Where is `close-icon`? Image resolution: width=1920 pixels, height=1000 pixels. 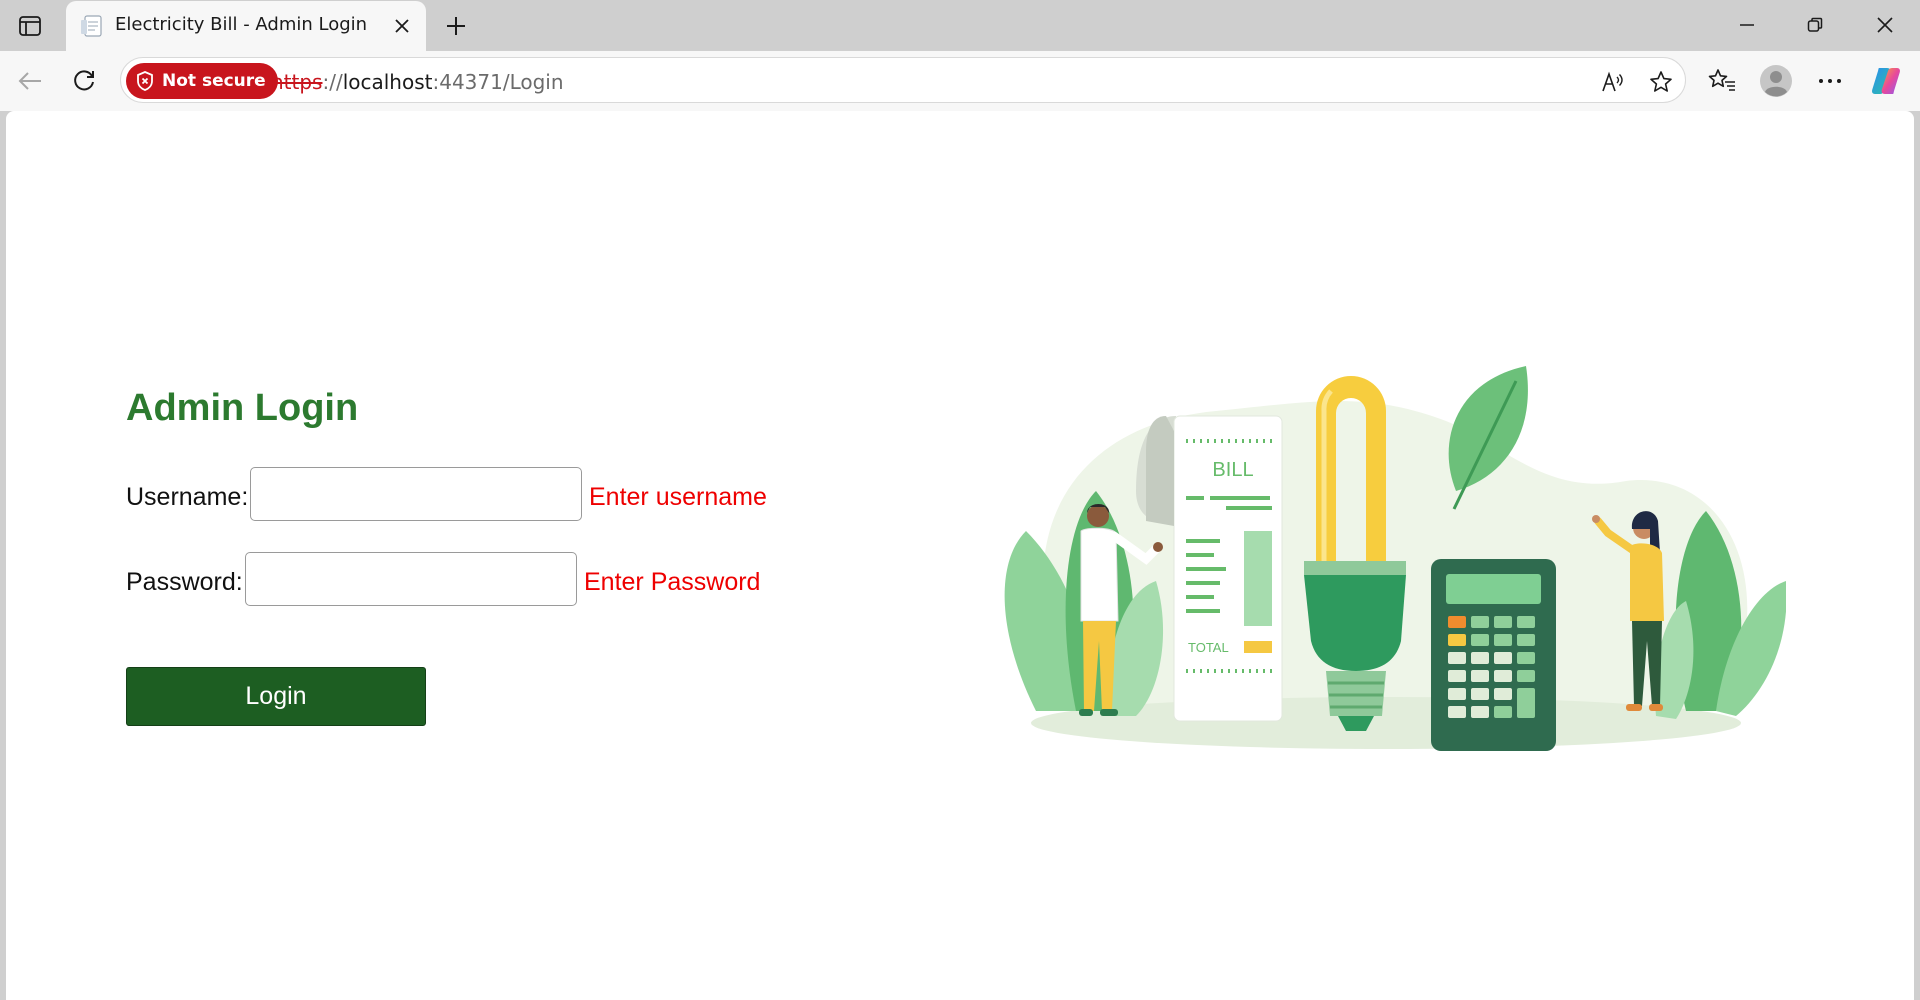
close-icon is located at coordinates (402, 26).